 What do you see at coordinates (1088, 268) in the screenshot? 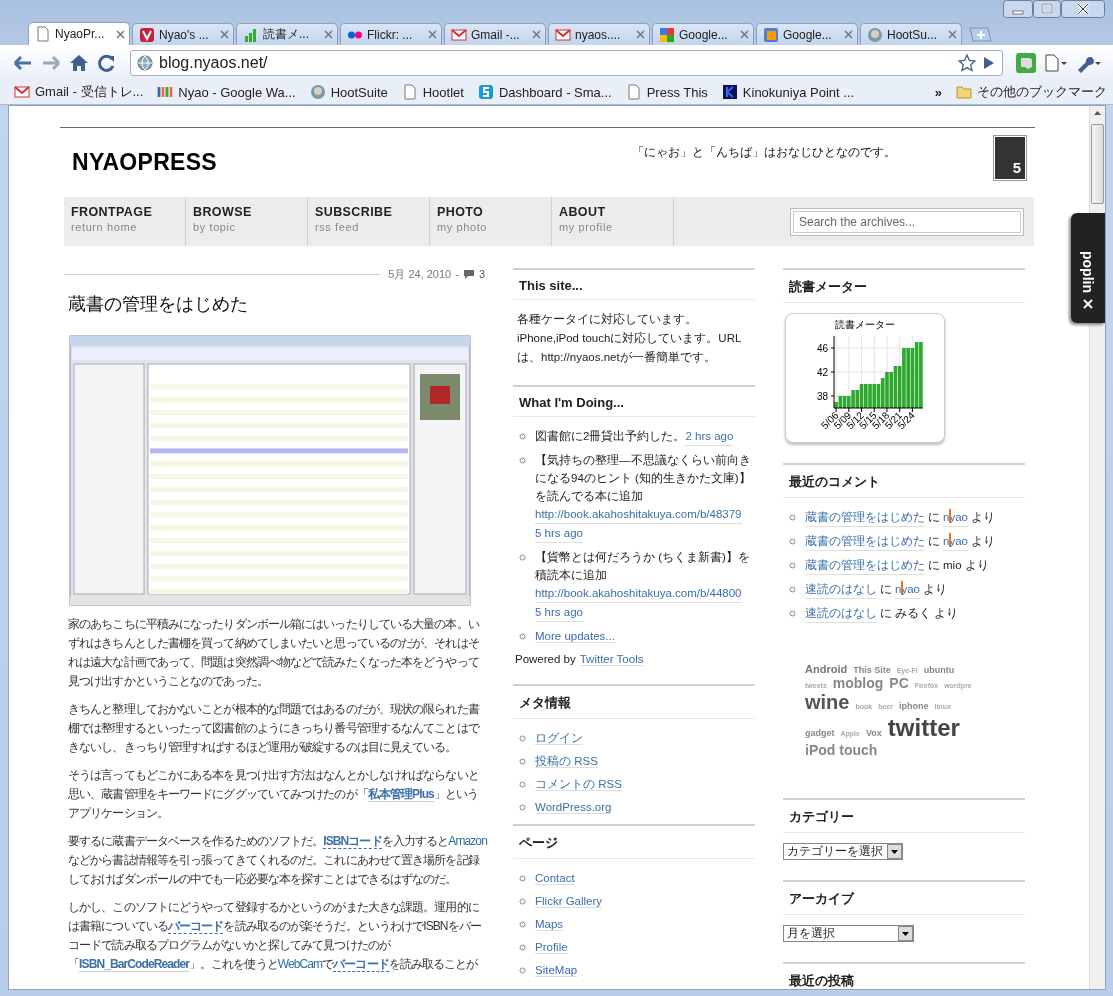
I see `popin-tab: poplin` at bounding box center [1088, 268].